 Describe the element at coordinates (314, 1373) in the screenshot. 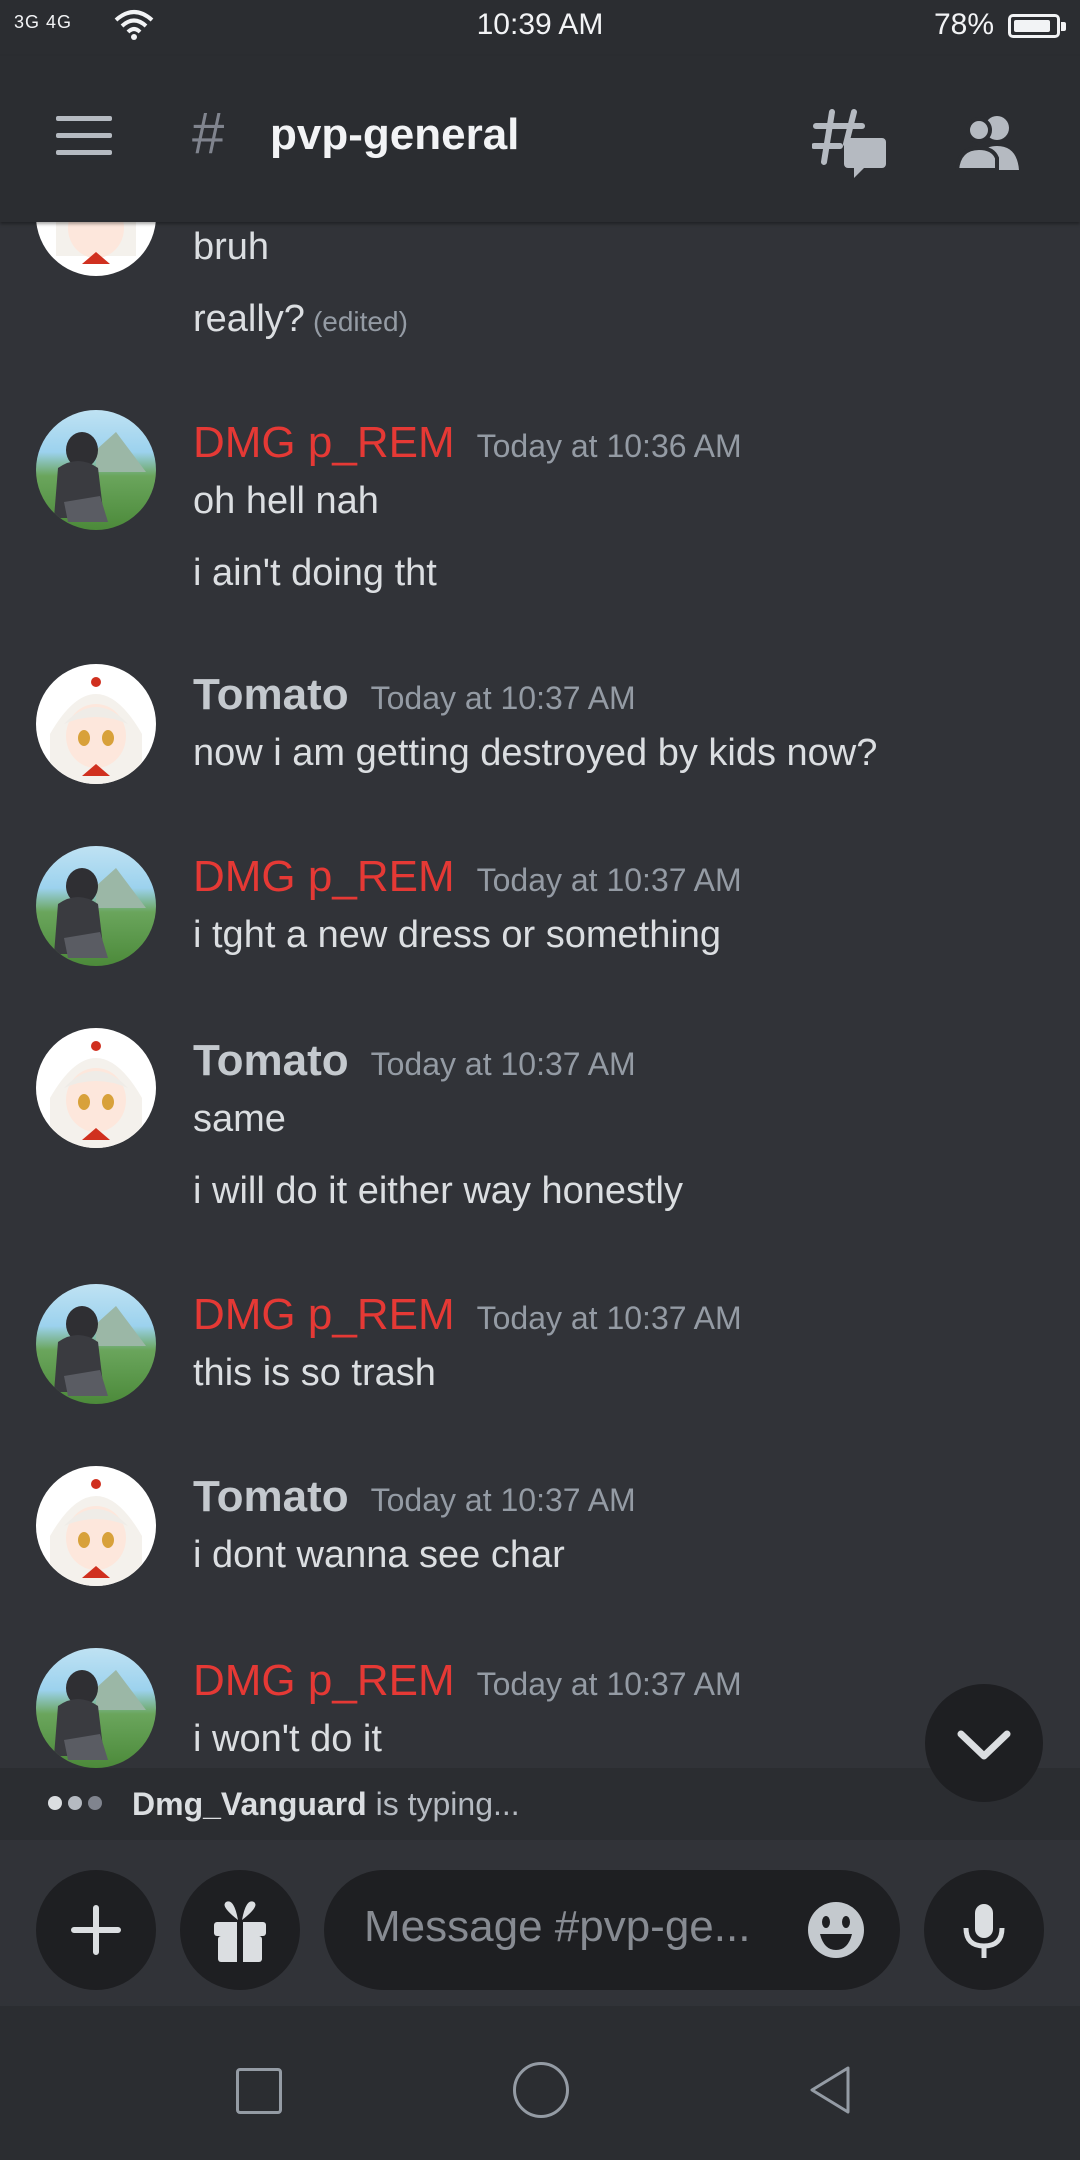

I see `message-text: this is so trash` at that location.